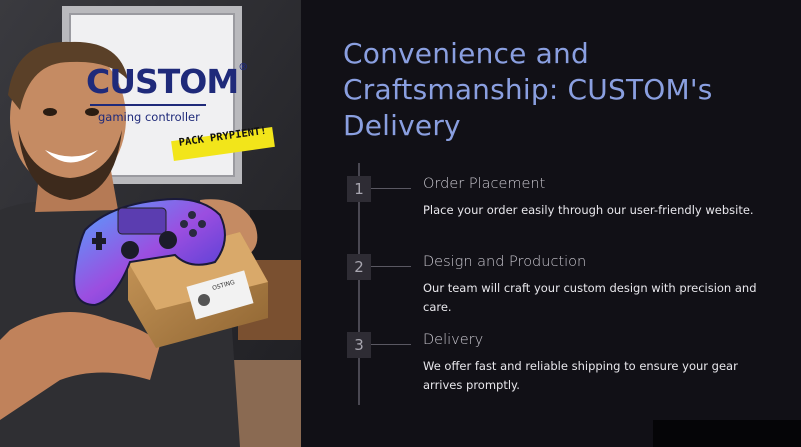 The width and height of the screenshot is (801, 447). What do you see at coordinates (148, 105) in the screenshot?
I see `sign-underline` at bounding box center [148, 105].